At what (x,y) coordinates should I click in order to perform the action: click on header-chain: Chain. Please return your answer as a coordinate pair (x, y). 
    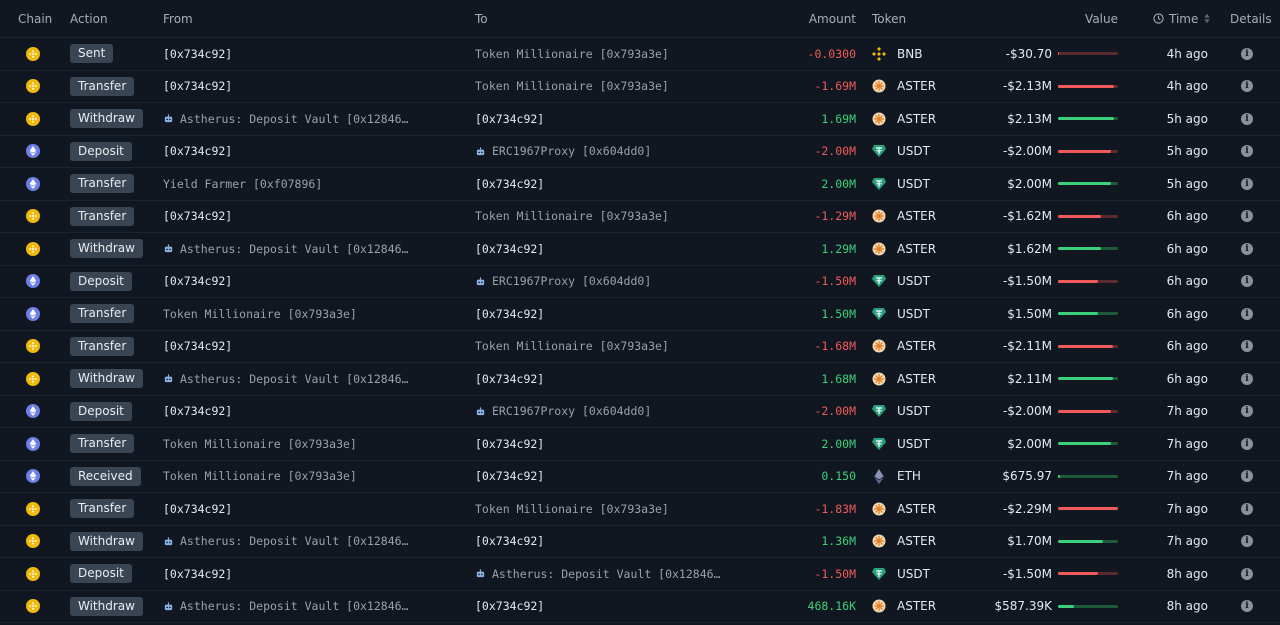
    Looking at the image, I should click on (35, 18).